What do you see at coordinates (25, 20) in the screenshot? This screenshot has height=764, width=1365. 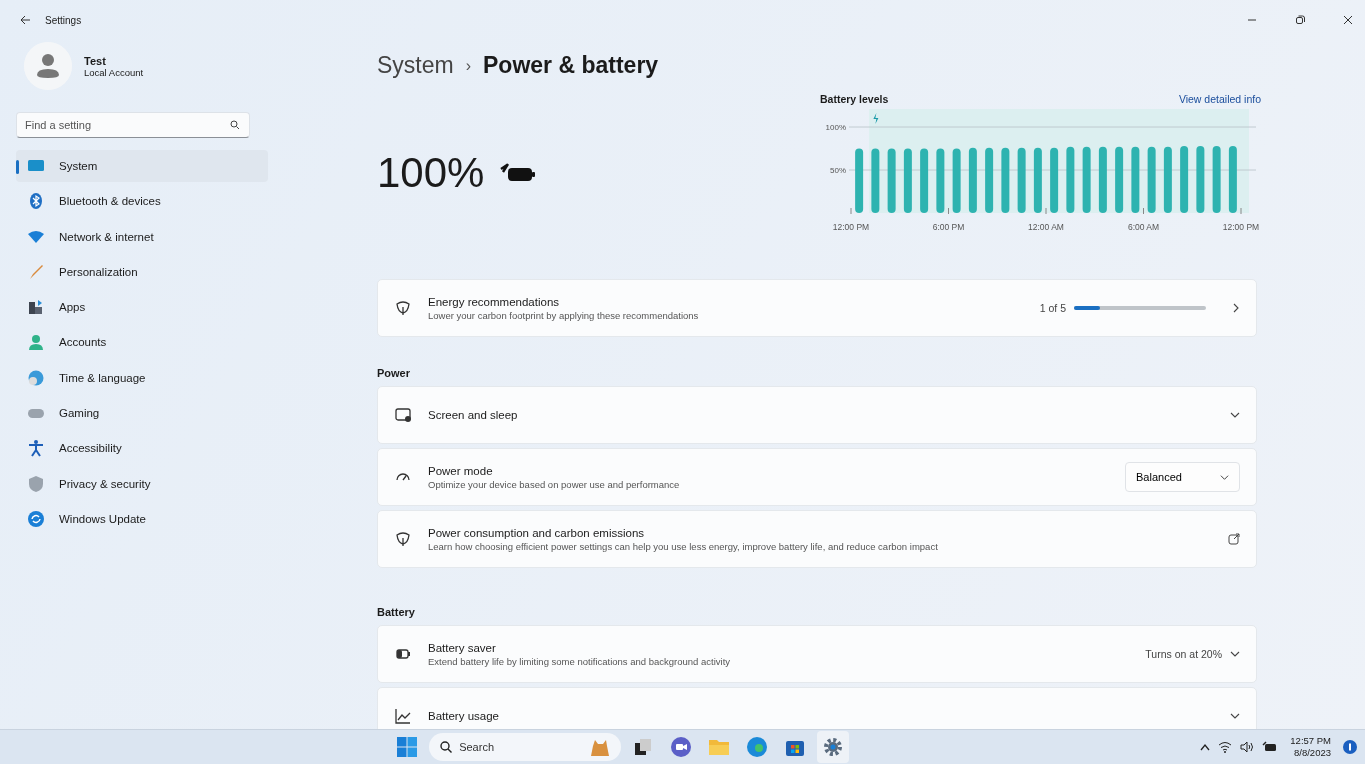 I see `back-arrow-icon` at bounding box center [25, 20].